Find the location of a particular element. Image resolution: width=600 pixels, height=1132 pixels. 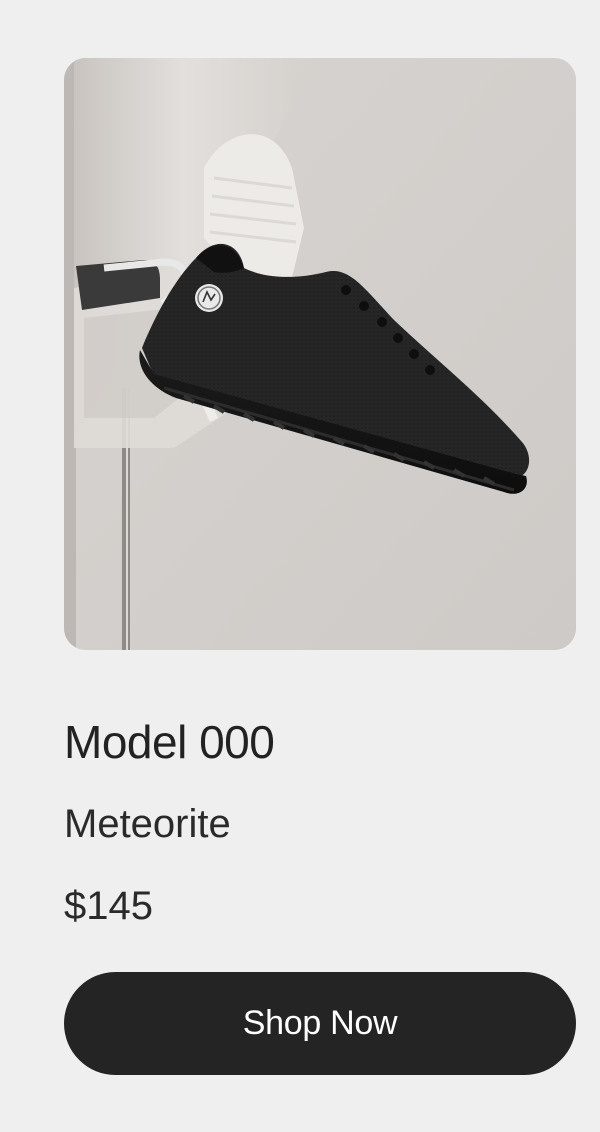

shop-now-button: Shop Now is located at coordinates (320, 1023).